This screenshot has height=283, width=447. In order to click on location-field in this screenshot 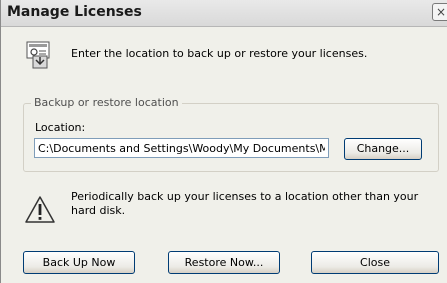, I will do `click(181, 148)`.